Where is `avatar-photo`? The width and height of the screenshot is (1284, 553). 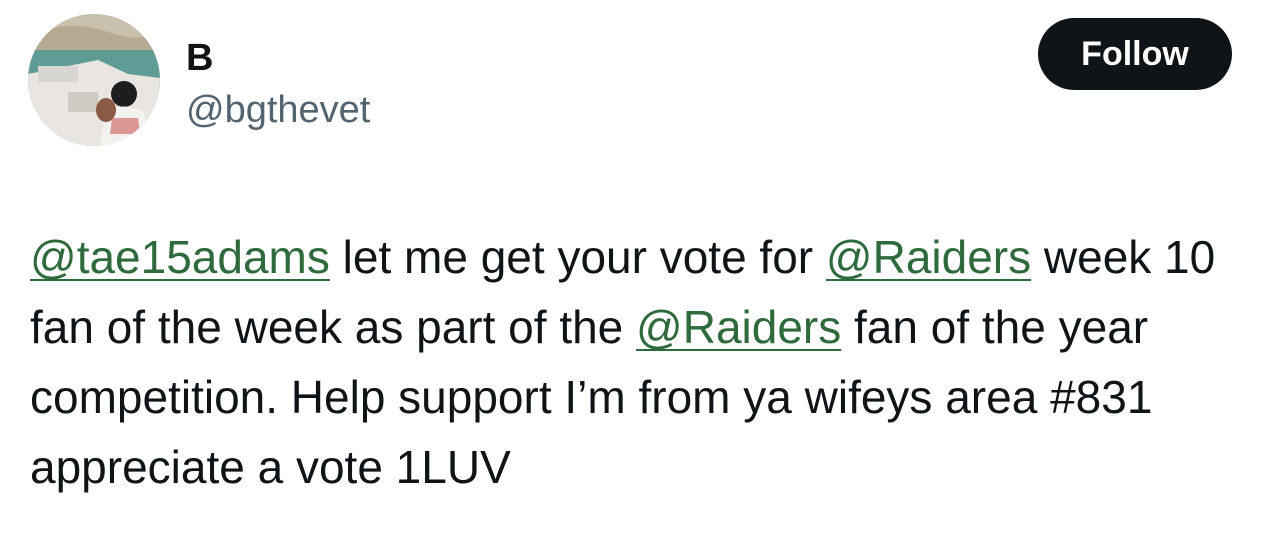
avatar-photo is located at coordinates (94, 80).